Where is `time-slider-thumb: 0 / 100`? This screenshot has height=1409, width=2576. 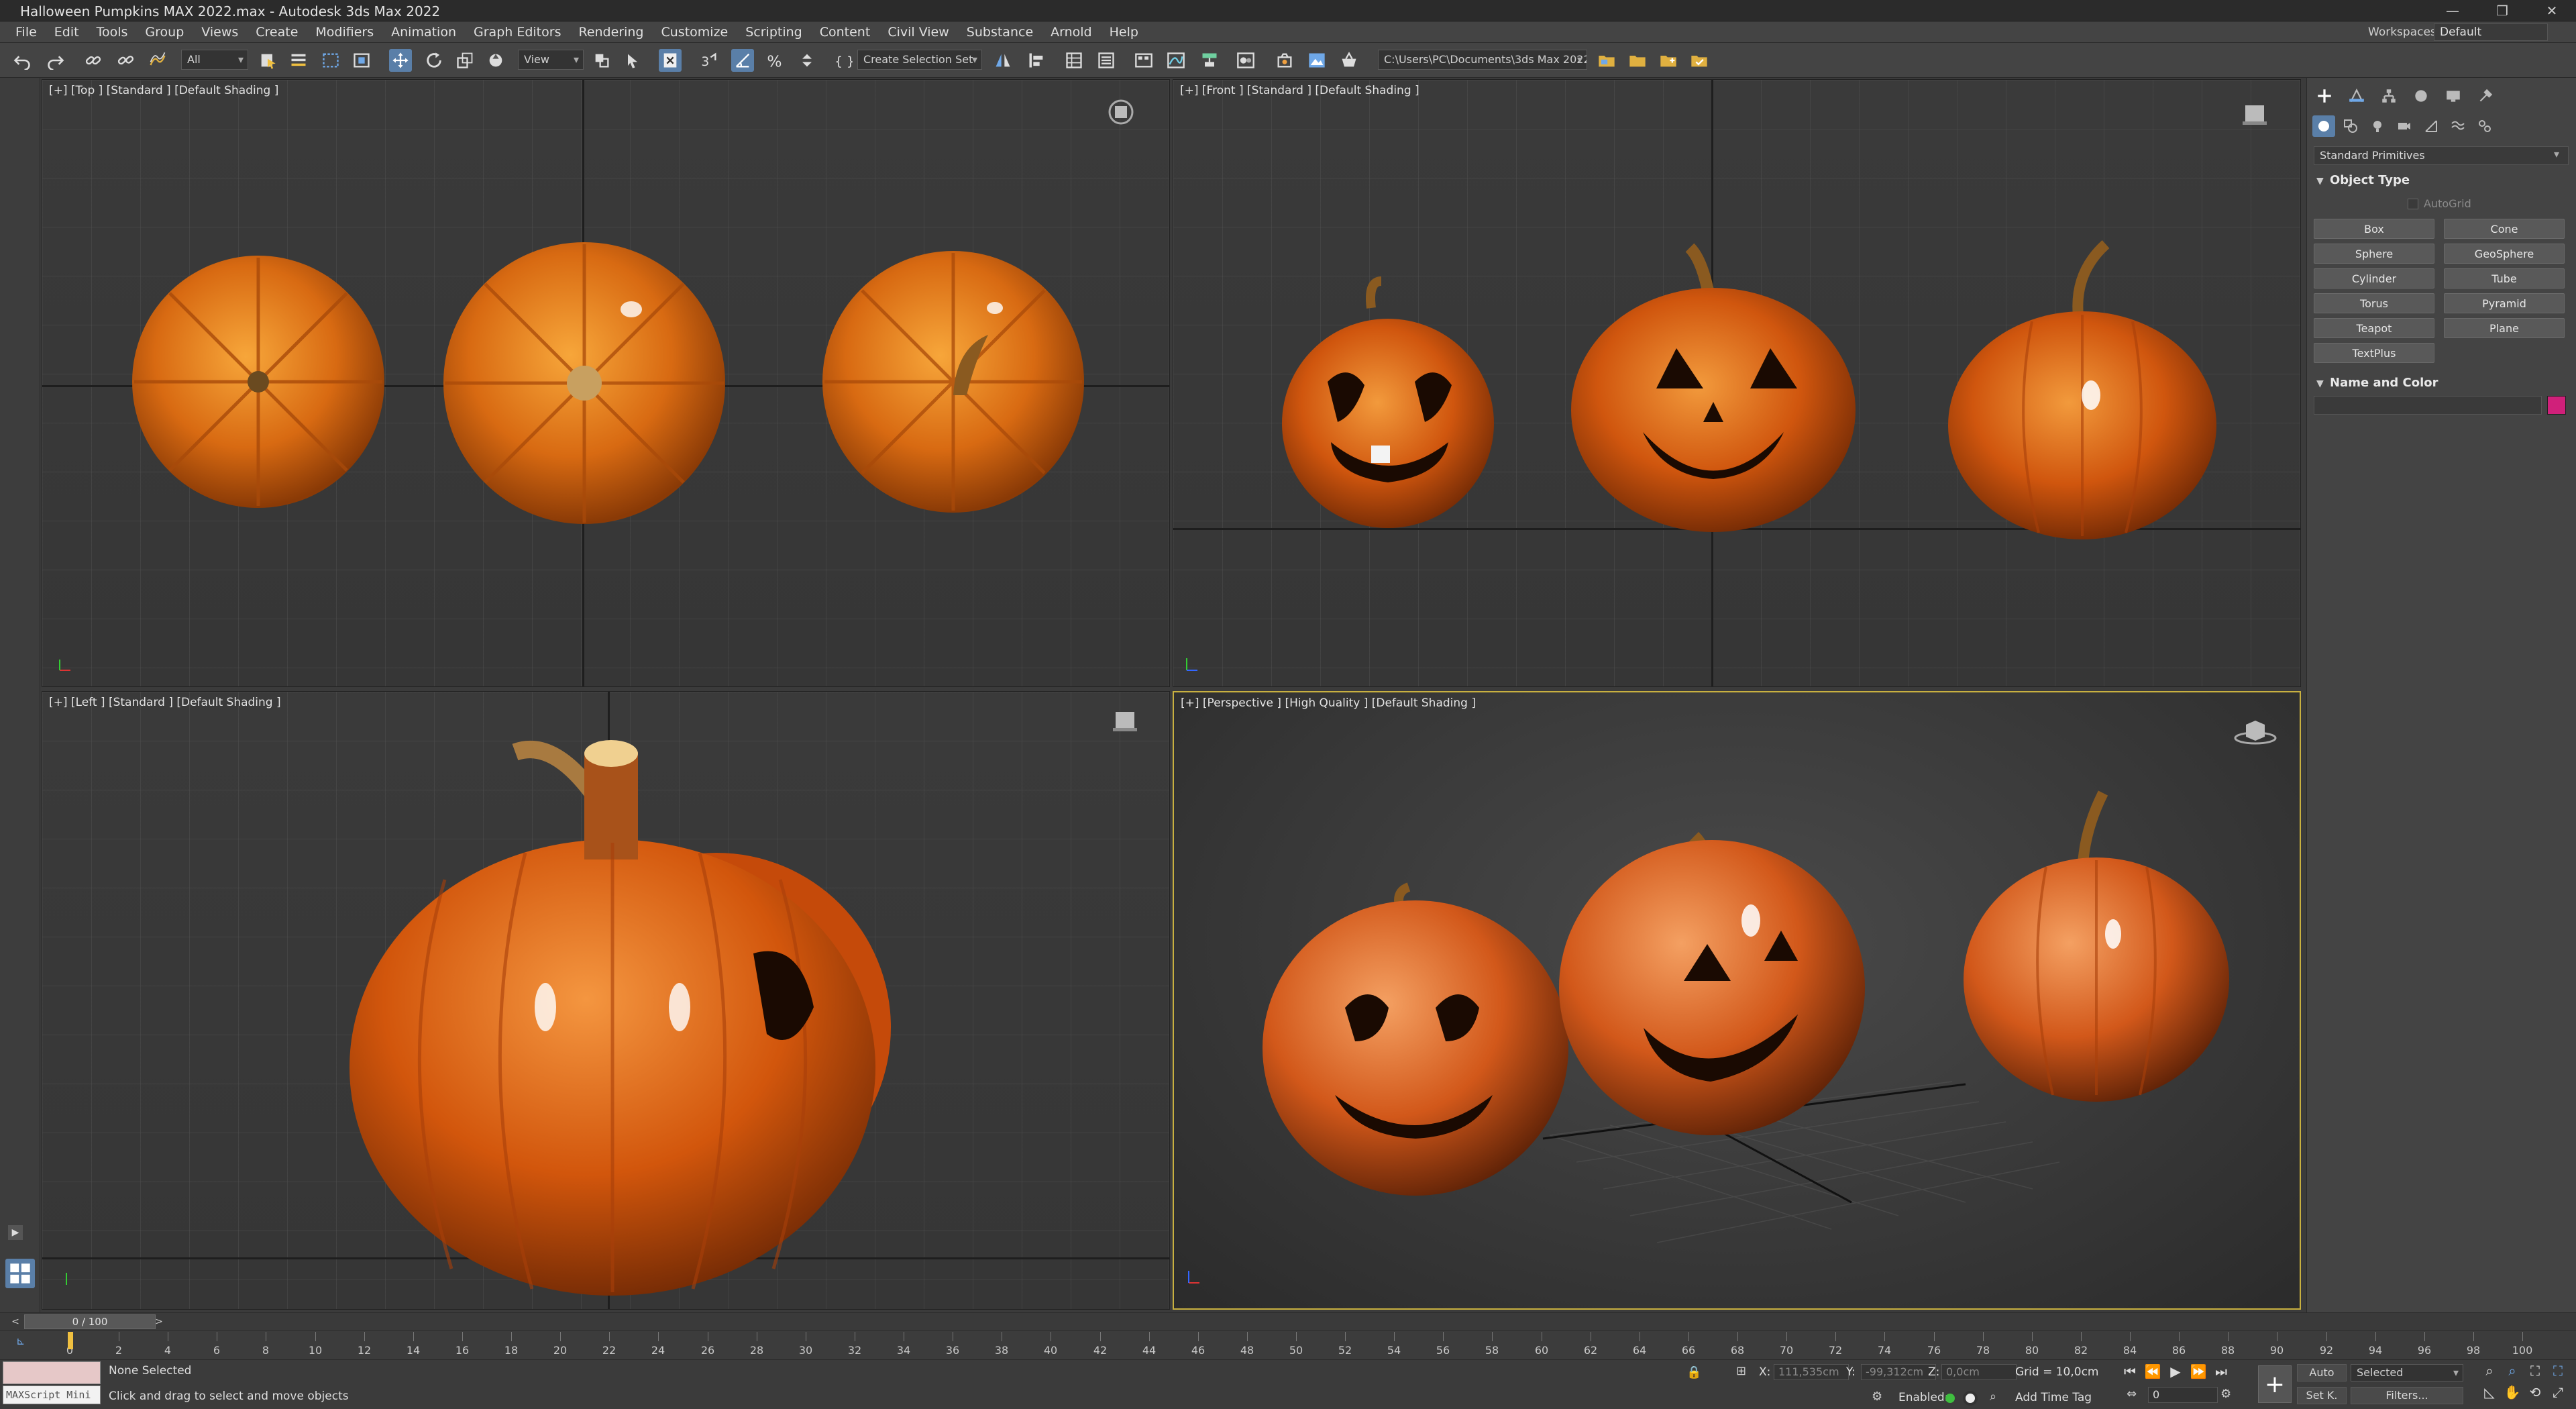 time-slider-thumb: 0 / 100 is located at coordinates (90, 1321).